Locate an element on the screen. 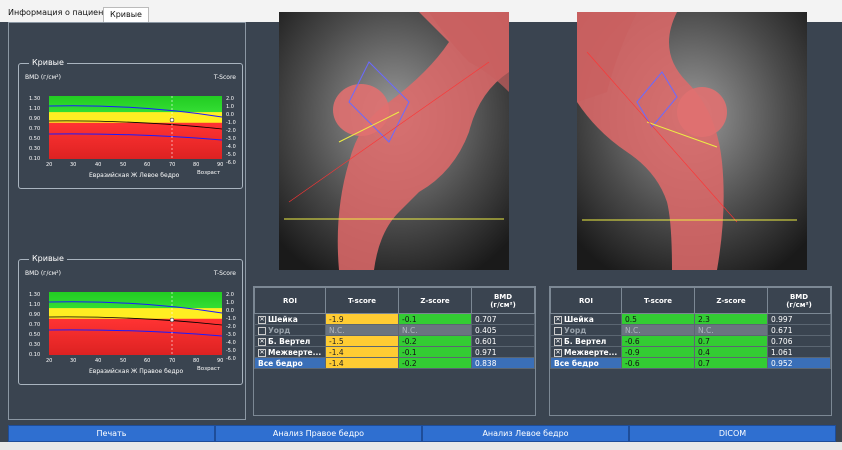 This screenshot has width=842, height=450. table-row: Все бедро -0.6 0.7 0.952 is located at coordinates (690, 363).